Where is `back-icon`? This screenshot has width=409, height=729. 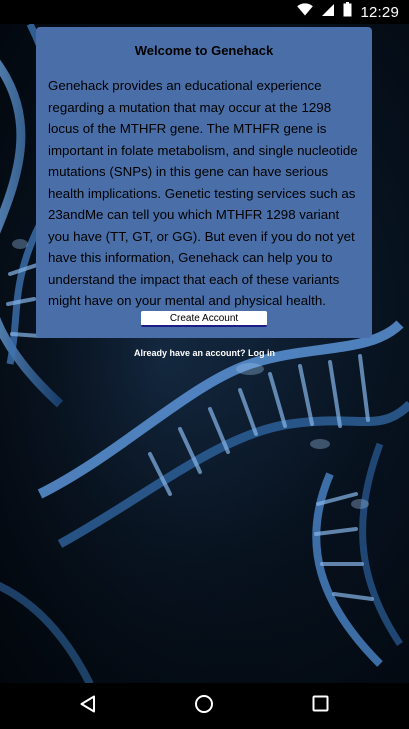
back-icon is located at coordinates (88, 706).